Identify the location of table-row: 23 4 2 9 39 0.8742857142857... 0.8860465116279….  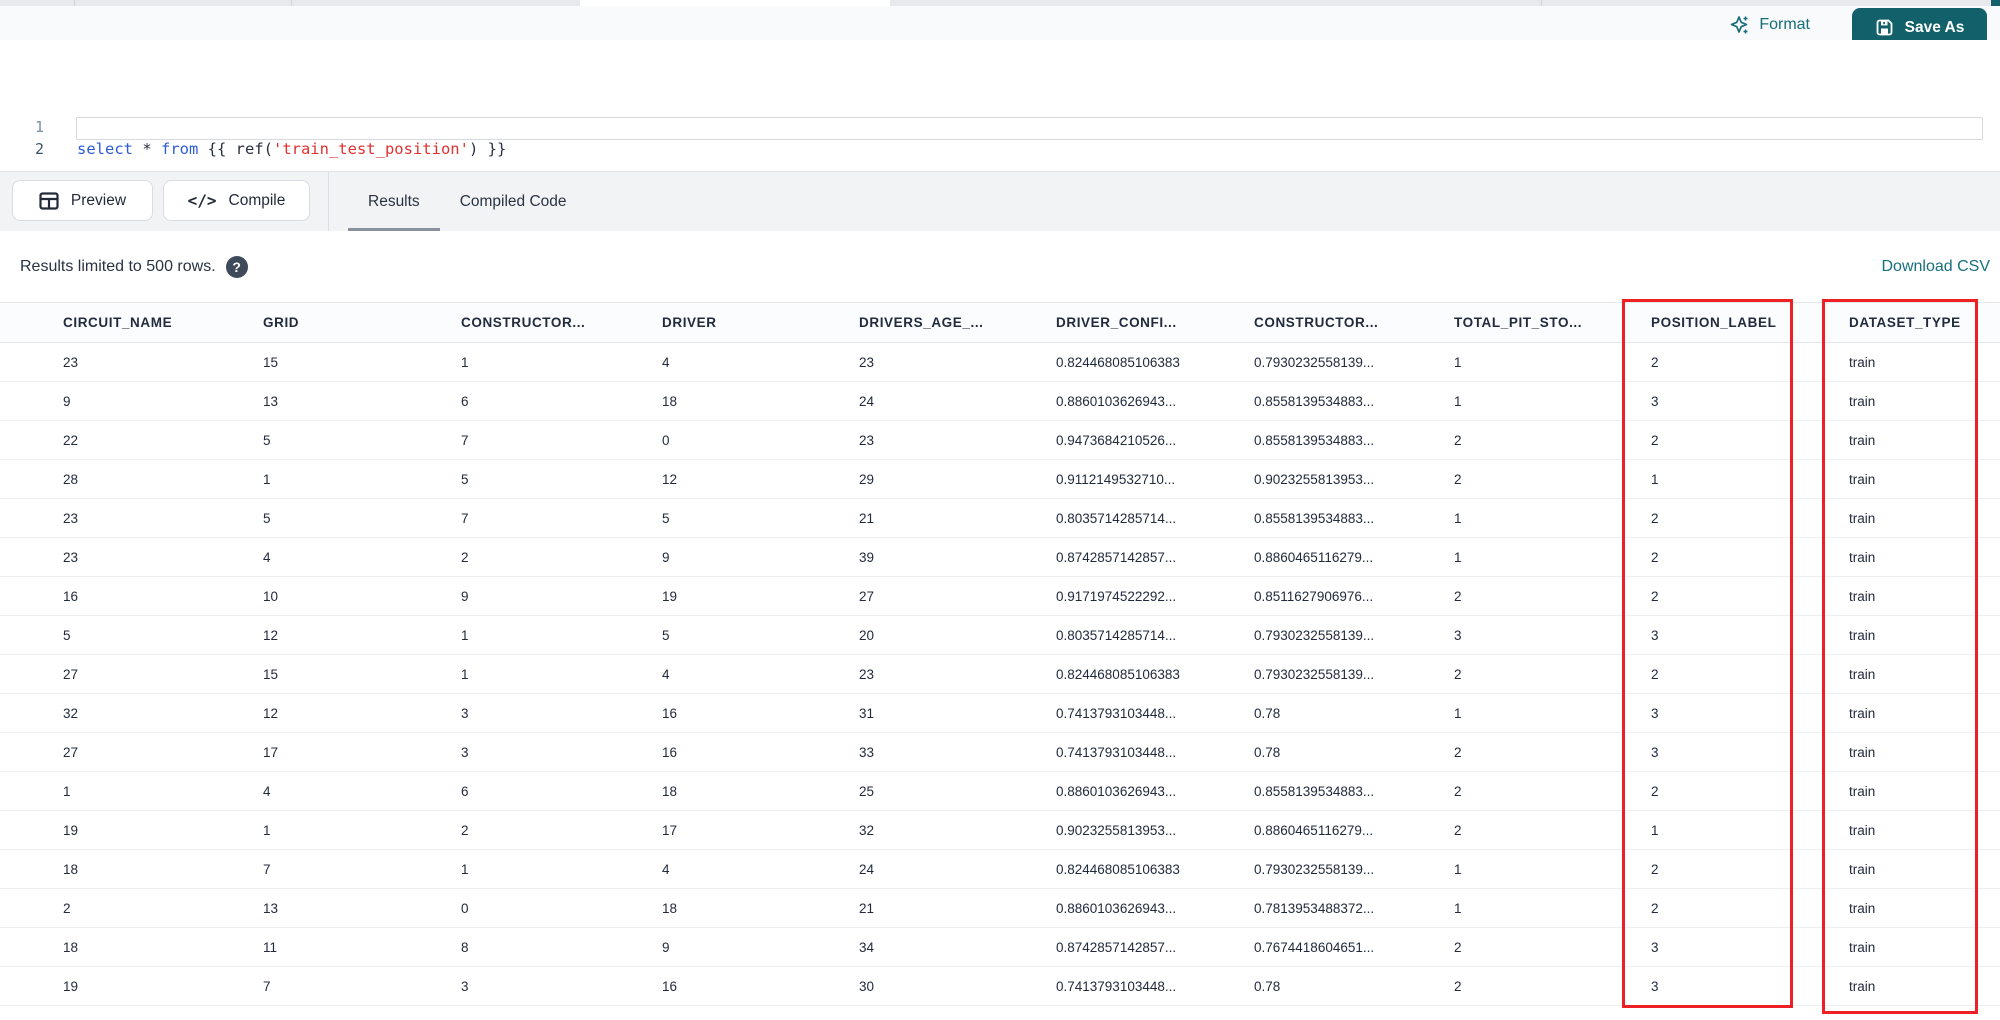
(1000, 557).